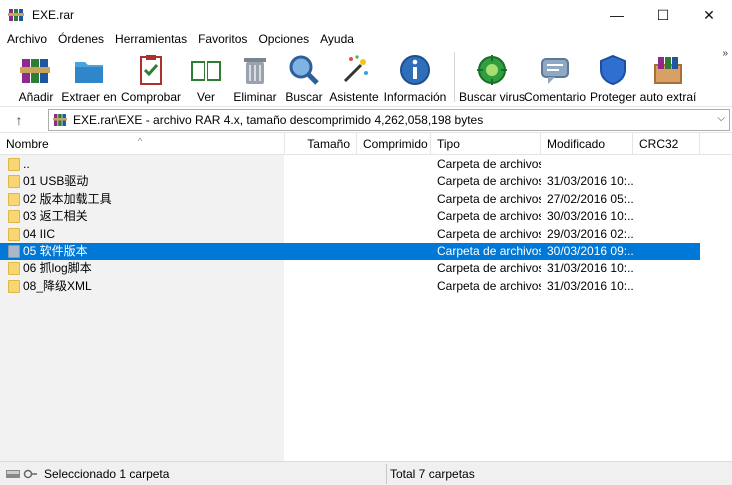 The image size is (732, 485). I want to click on menu-herramientas: Herramientas, so click(151, 39).